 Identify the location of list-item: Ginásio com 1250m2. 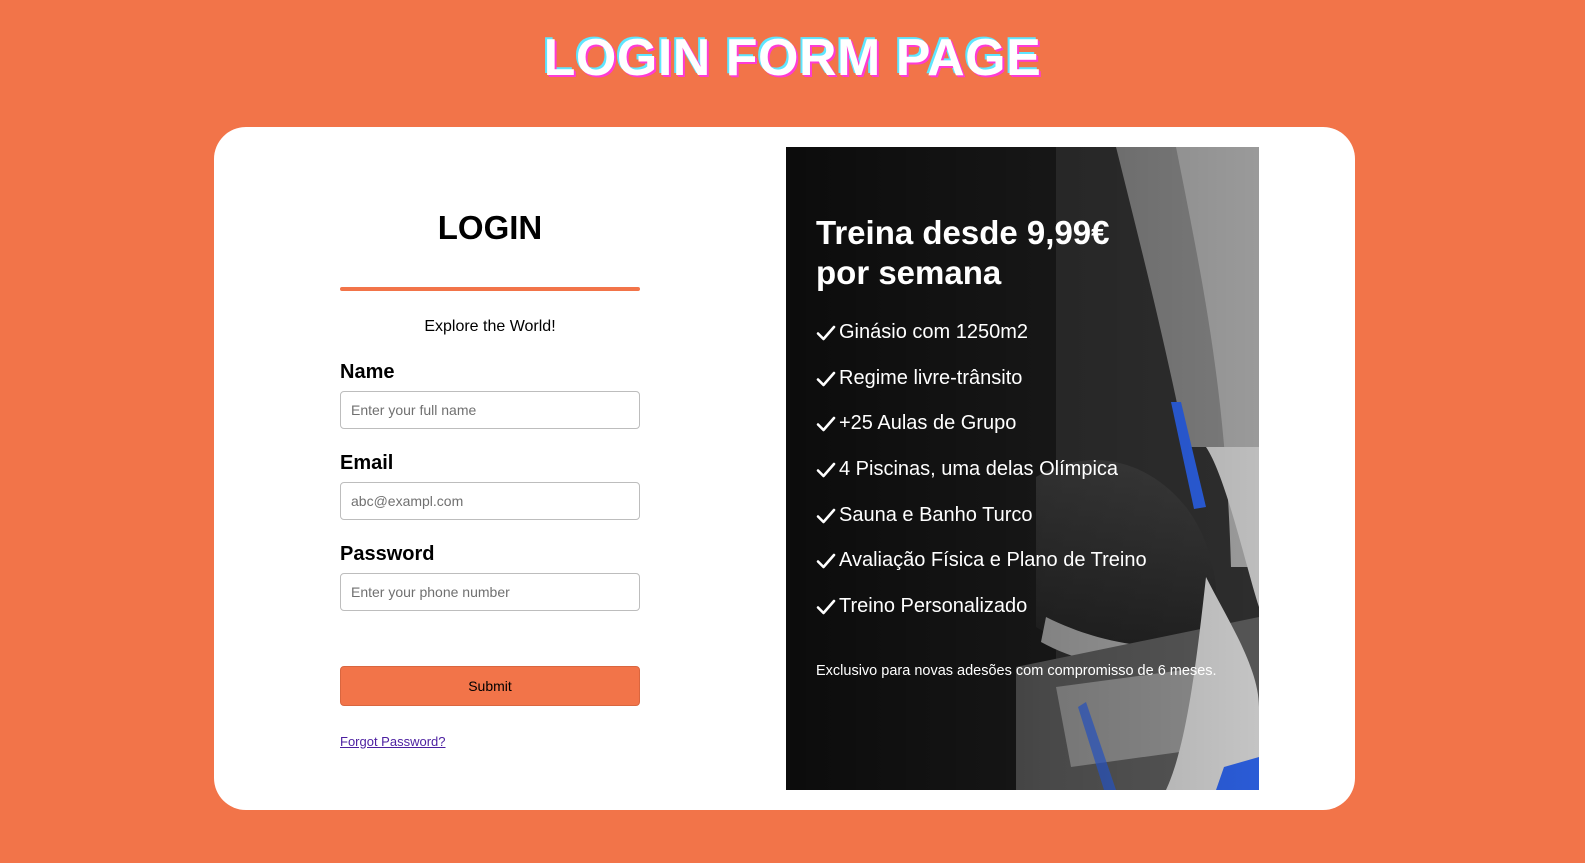
(981, 344).